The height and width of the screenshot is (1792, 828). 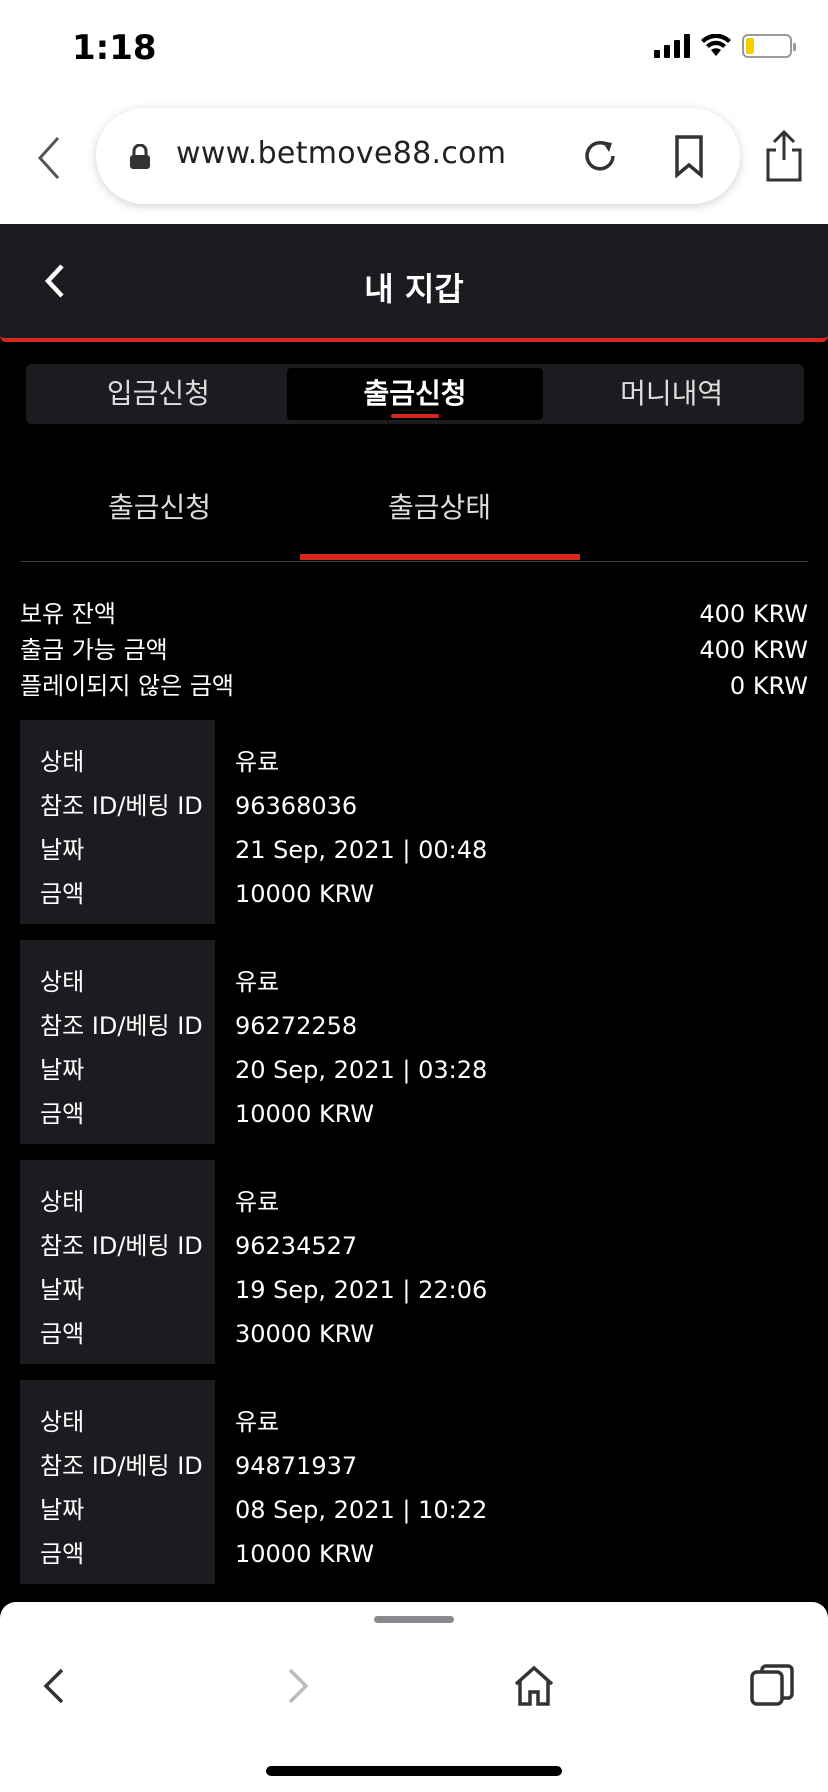 I want to click on url-text: www.betmove88.com, so click(x=341, y=153).